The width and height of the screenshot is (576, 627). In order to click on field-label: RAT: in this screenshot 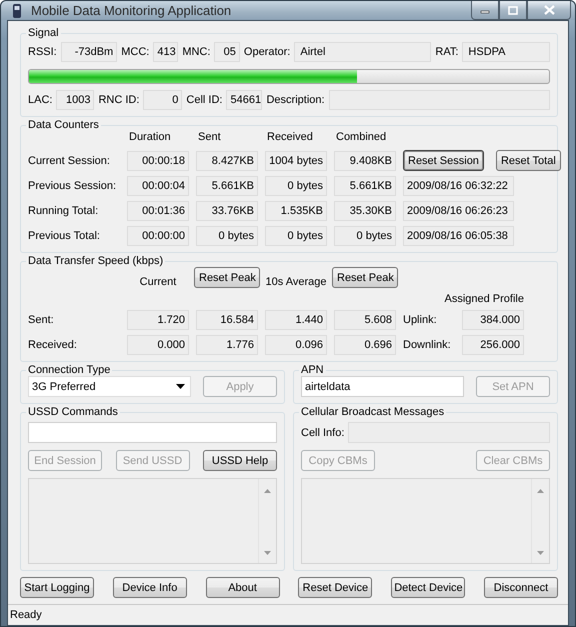, I will do `click(446, 52)`.